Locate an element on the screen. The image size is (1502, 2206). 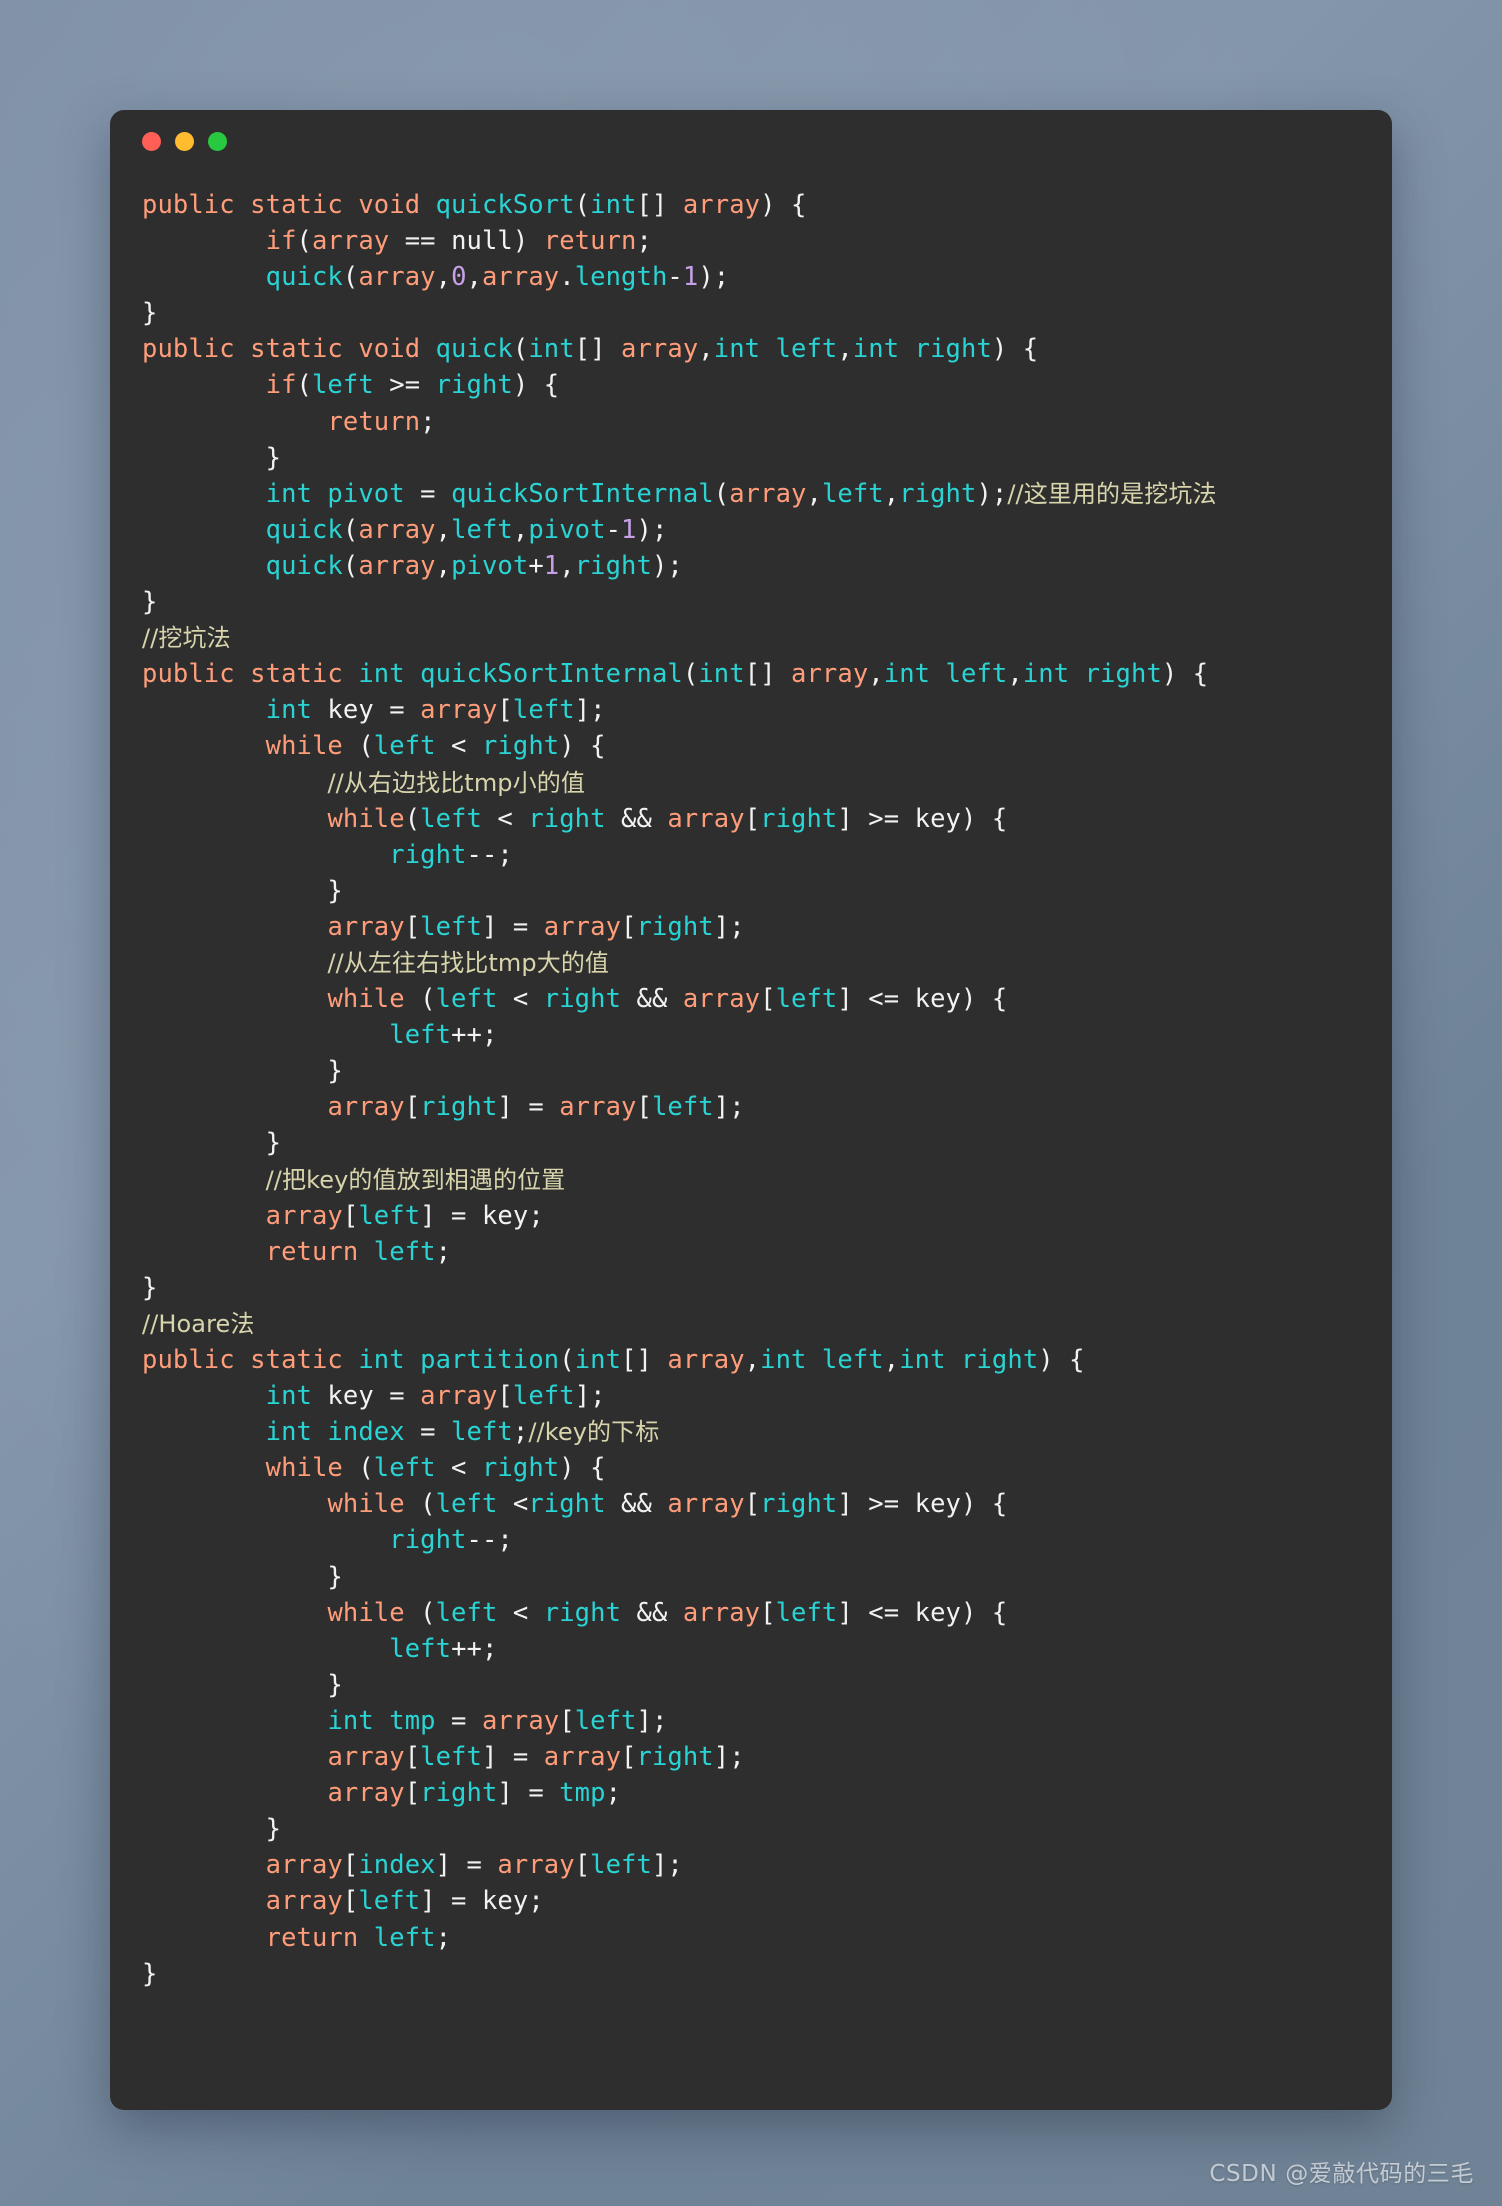
token-pun: ++; is located at coordinates (474, 1035).